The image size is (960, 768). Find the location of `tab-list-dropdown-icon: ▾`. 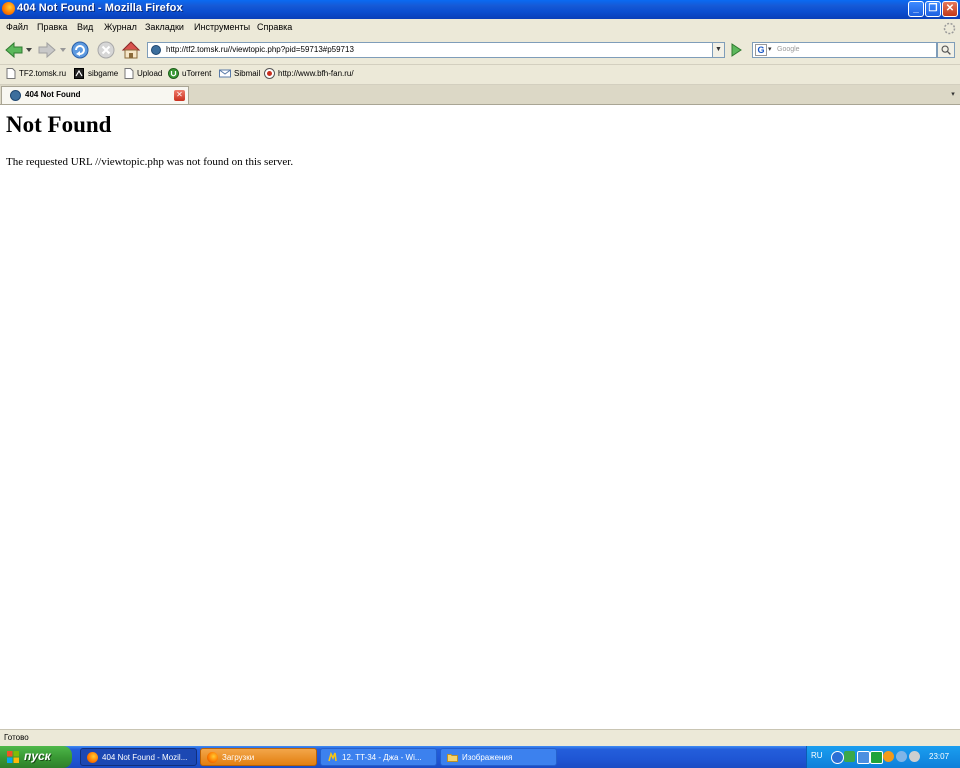

tab-list-dropdown-icon: ▾ is located at coordinates (953, 94).